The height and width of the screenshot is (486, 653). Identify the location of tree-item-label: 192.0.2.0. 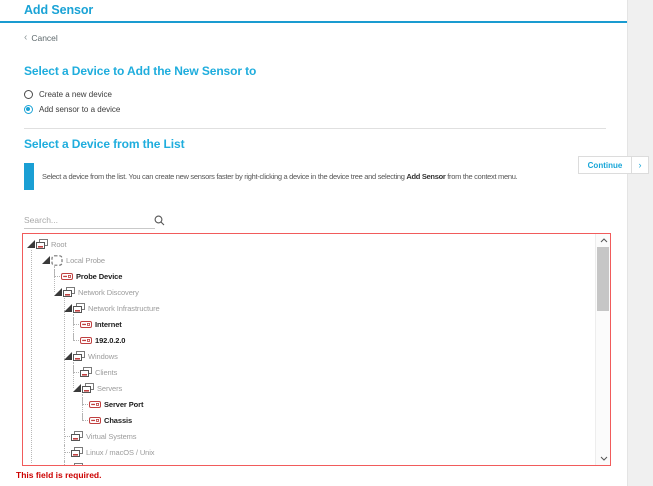
(110, 340).